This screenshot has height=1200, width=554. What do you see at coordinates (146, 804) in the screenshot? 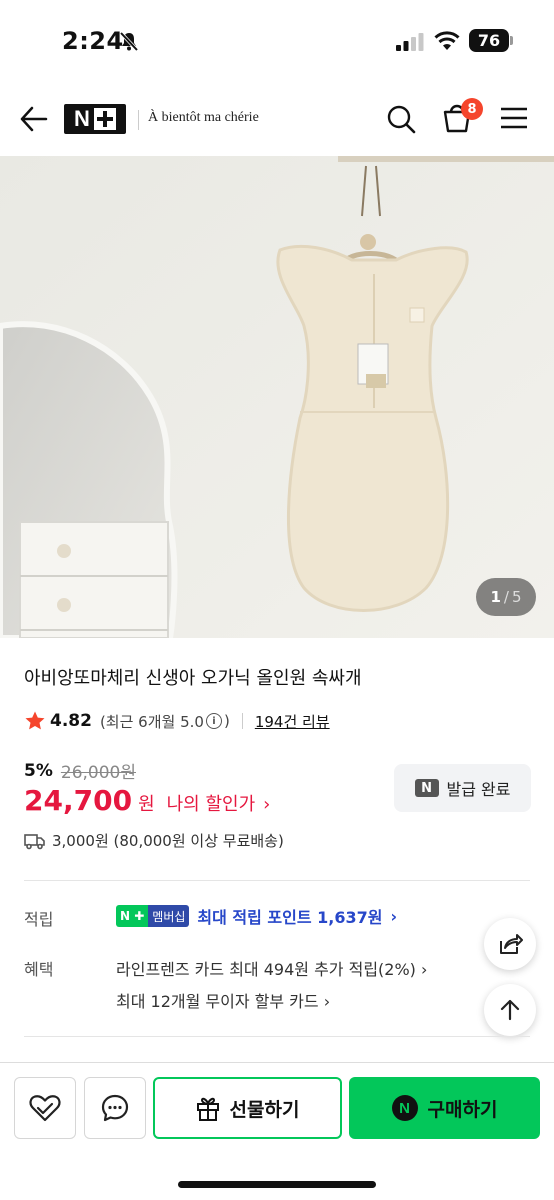
I see `currency-unit: 원` at bounding box center [146, 804].